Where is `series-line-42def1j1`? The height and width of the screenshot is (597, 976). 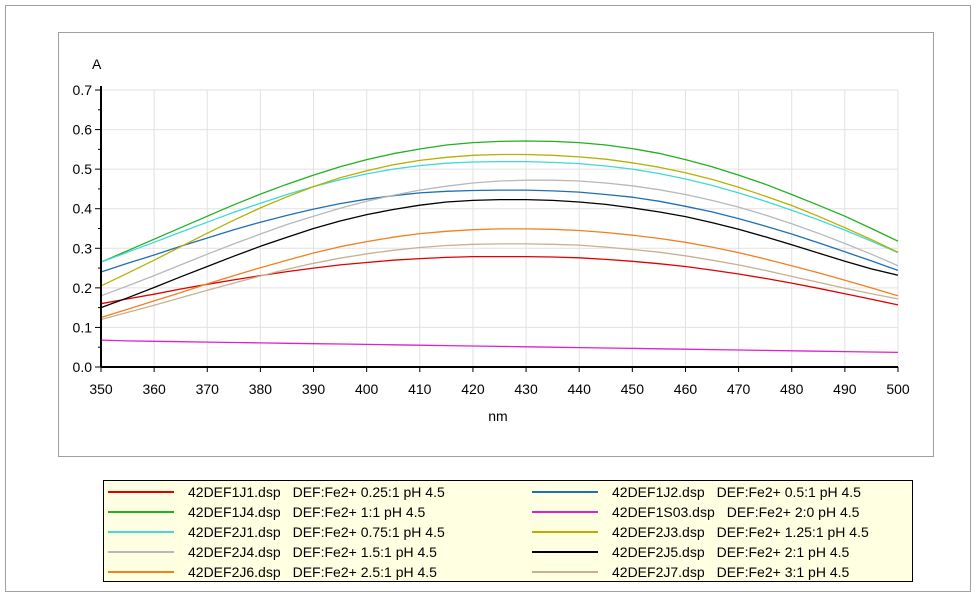 series-line-42def1j1 is located at coordinates (499, 280).